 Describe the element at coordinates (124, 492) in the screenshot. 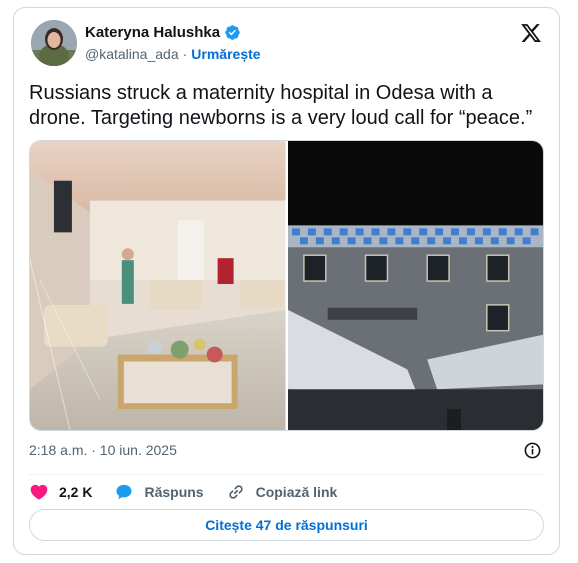

I see `reply-icon` at that location.